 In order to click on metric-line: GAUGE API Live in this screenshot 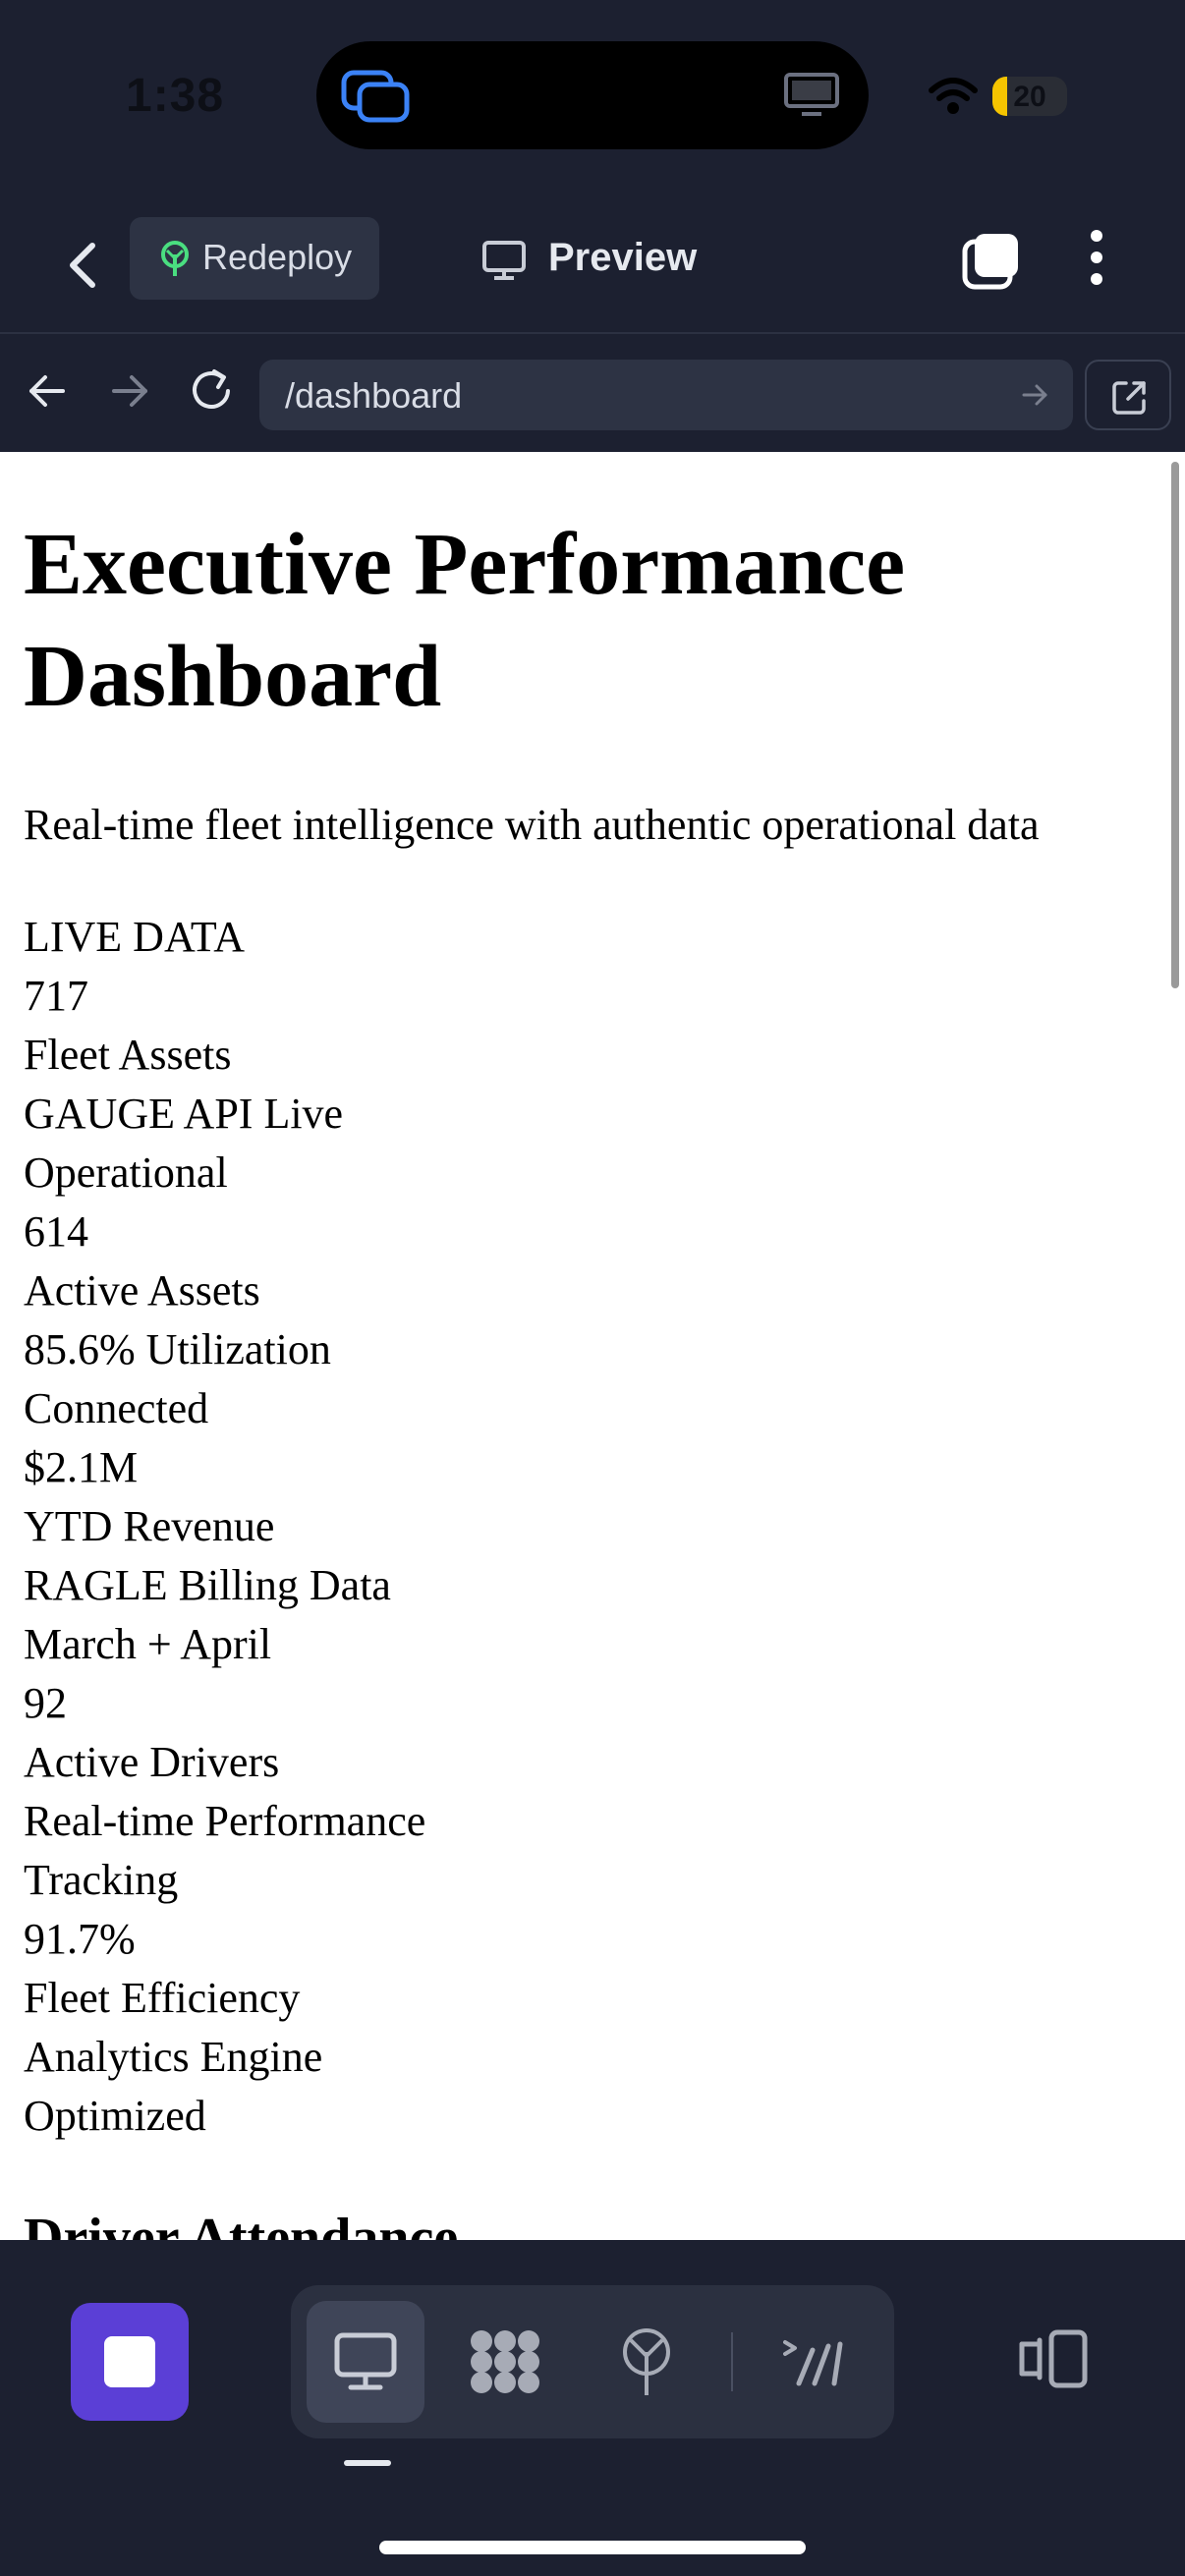, I will do `click(184, 1114)`.